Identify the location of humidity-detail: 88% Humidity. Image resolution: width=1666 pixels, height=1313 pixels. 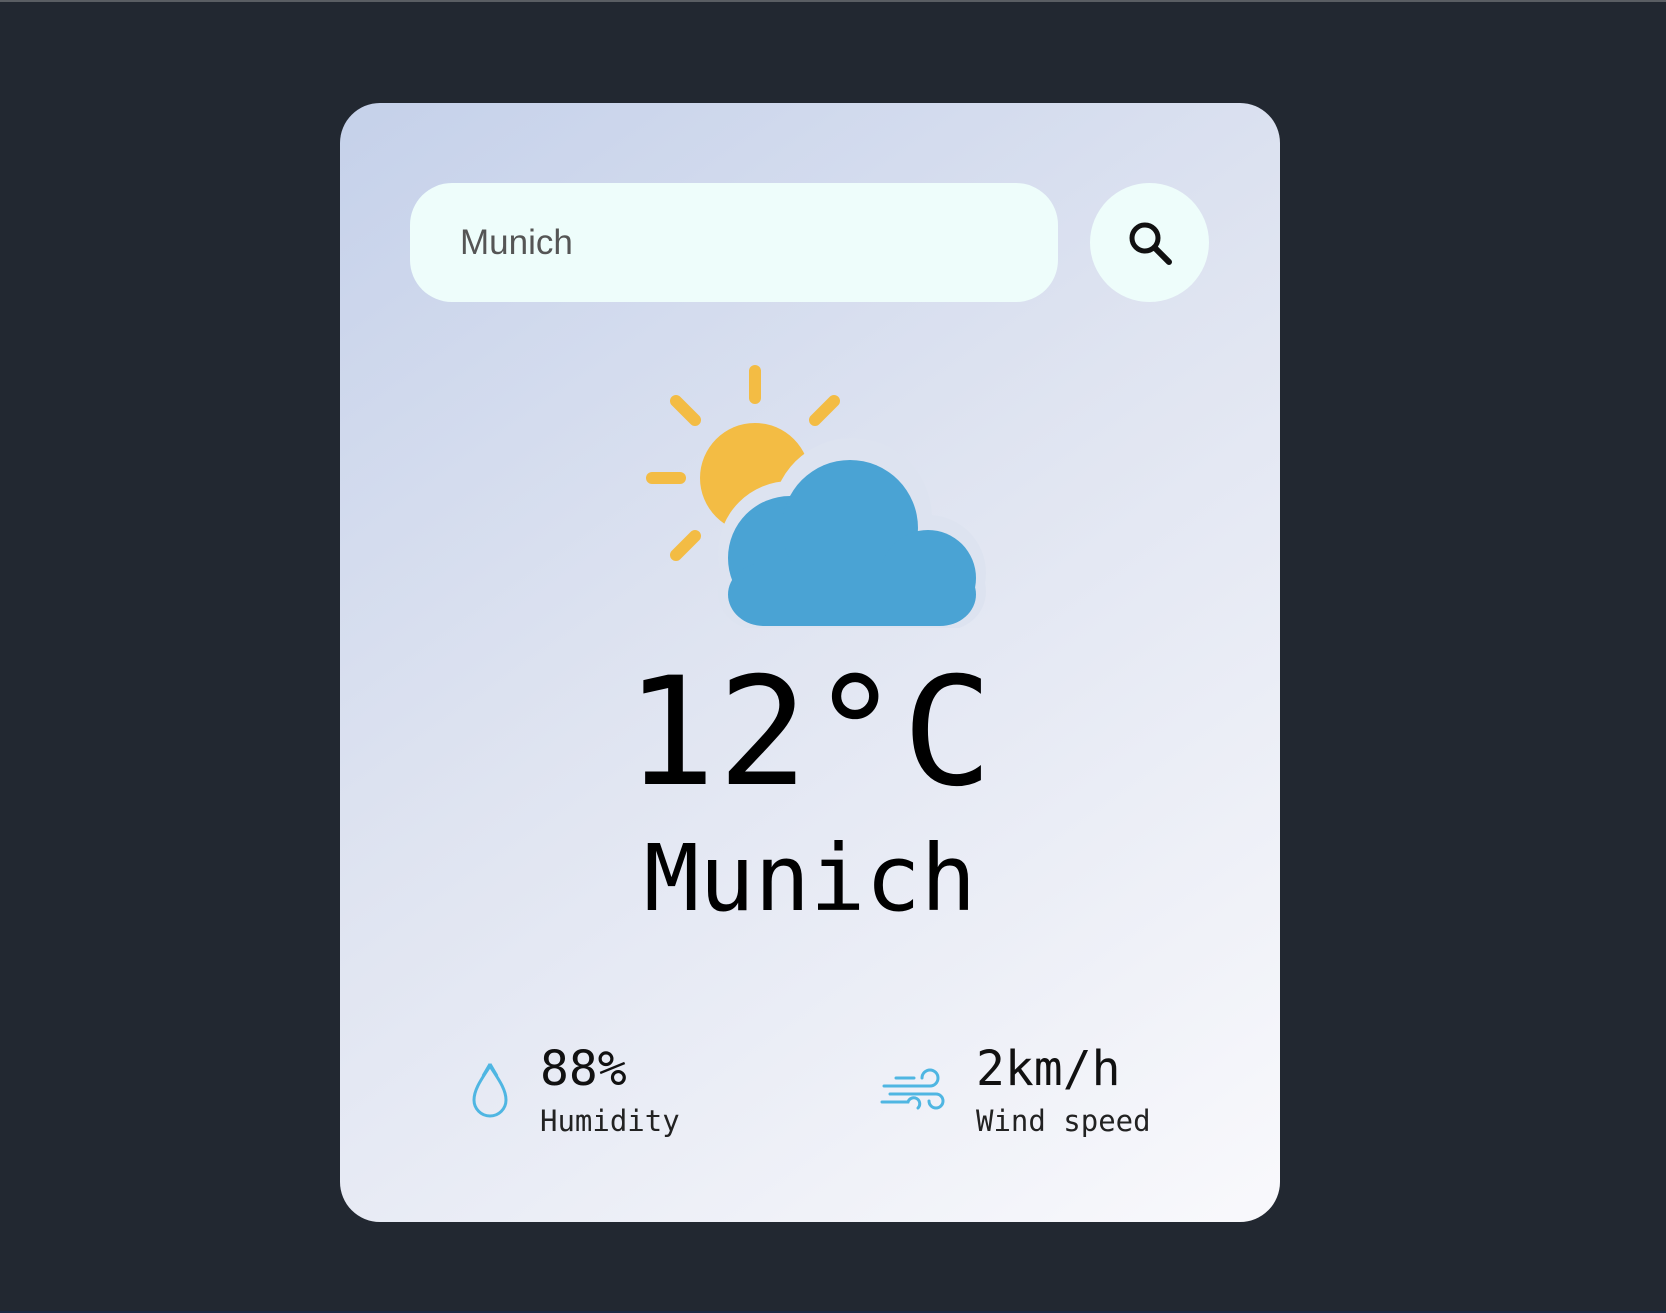
(574, 1090).